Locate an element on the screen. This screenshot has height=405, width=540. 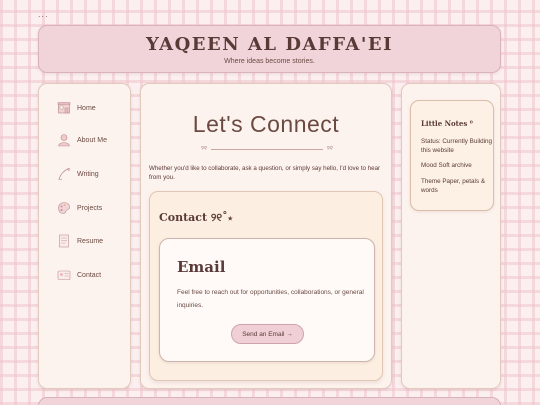
sidebar-item-label: Resume is located at coordinates (90, 241).